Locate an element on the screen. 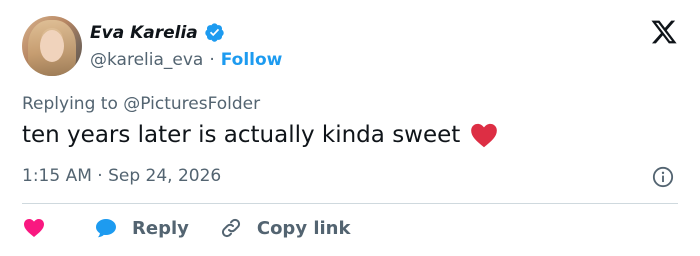 The image size is (700, 256). tweet-text: ten years later is actually kinda sweet is located at coordinates (241, 135).